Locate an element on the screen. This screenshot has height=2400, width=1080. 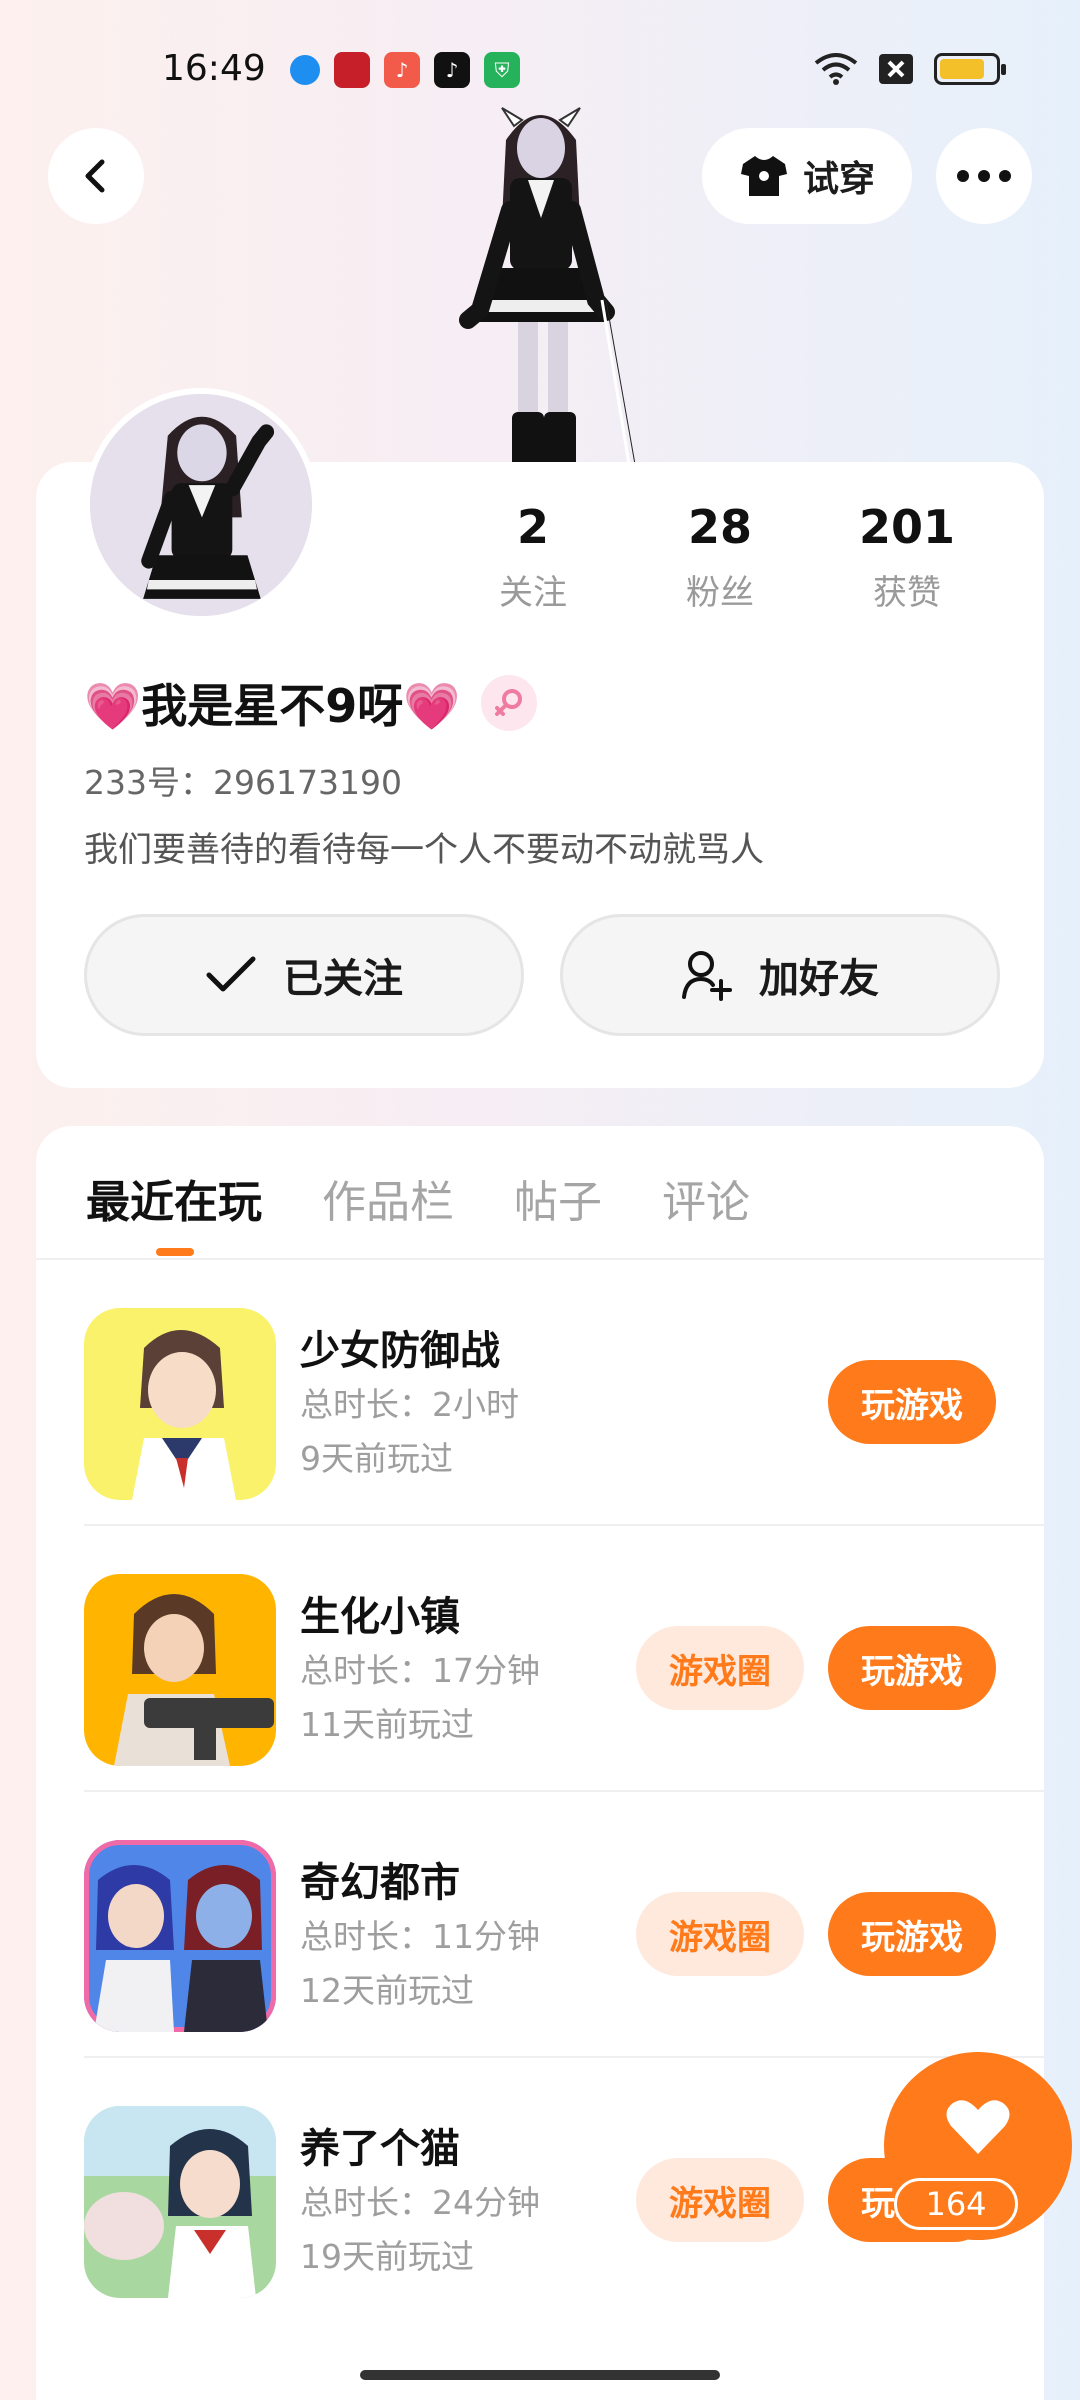
tab-posts: 帖子 is located at coordinates (558, 1198).